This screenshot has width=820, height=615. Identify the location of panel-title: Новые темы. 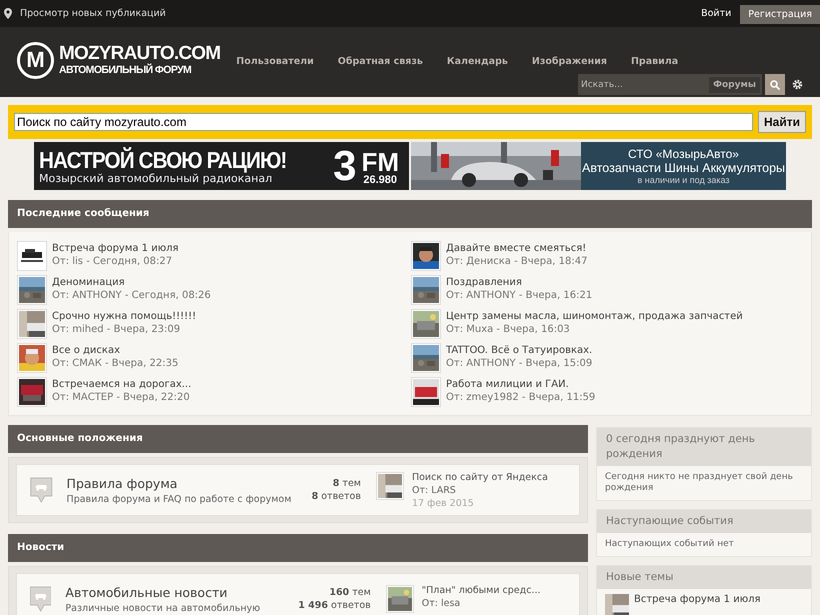
(704, 577).